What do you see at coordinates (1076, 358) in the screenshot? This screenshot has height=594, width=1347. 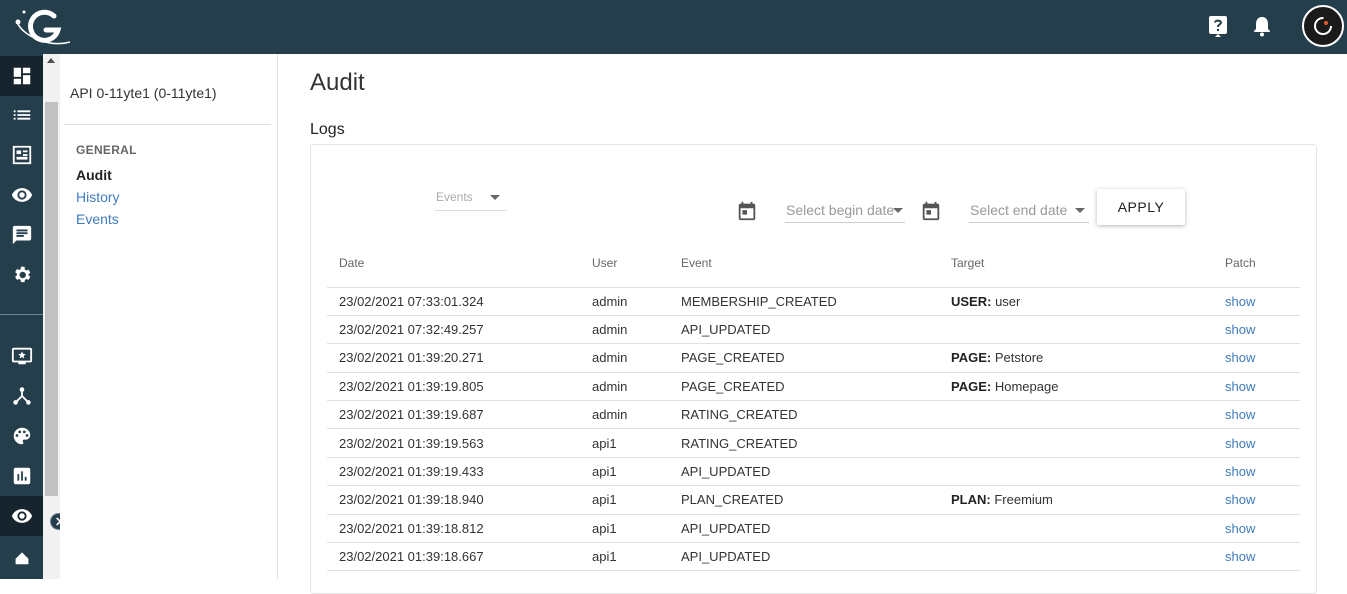 I see `cell-target: PAGE: Petstore` at bounding box center [1076, 358].